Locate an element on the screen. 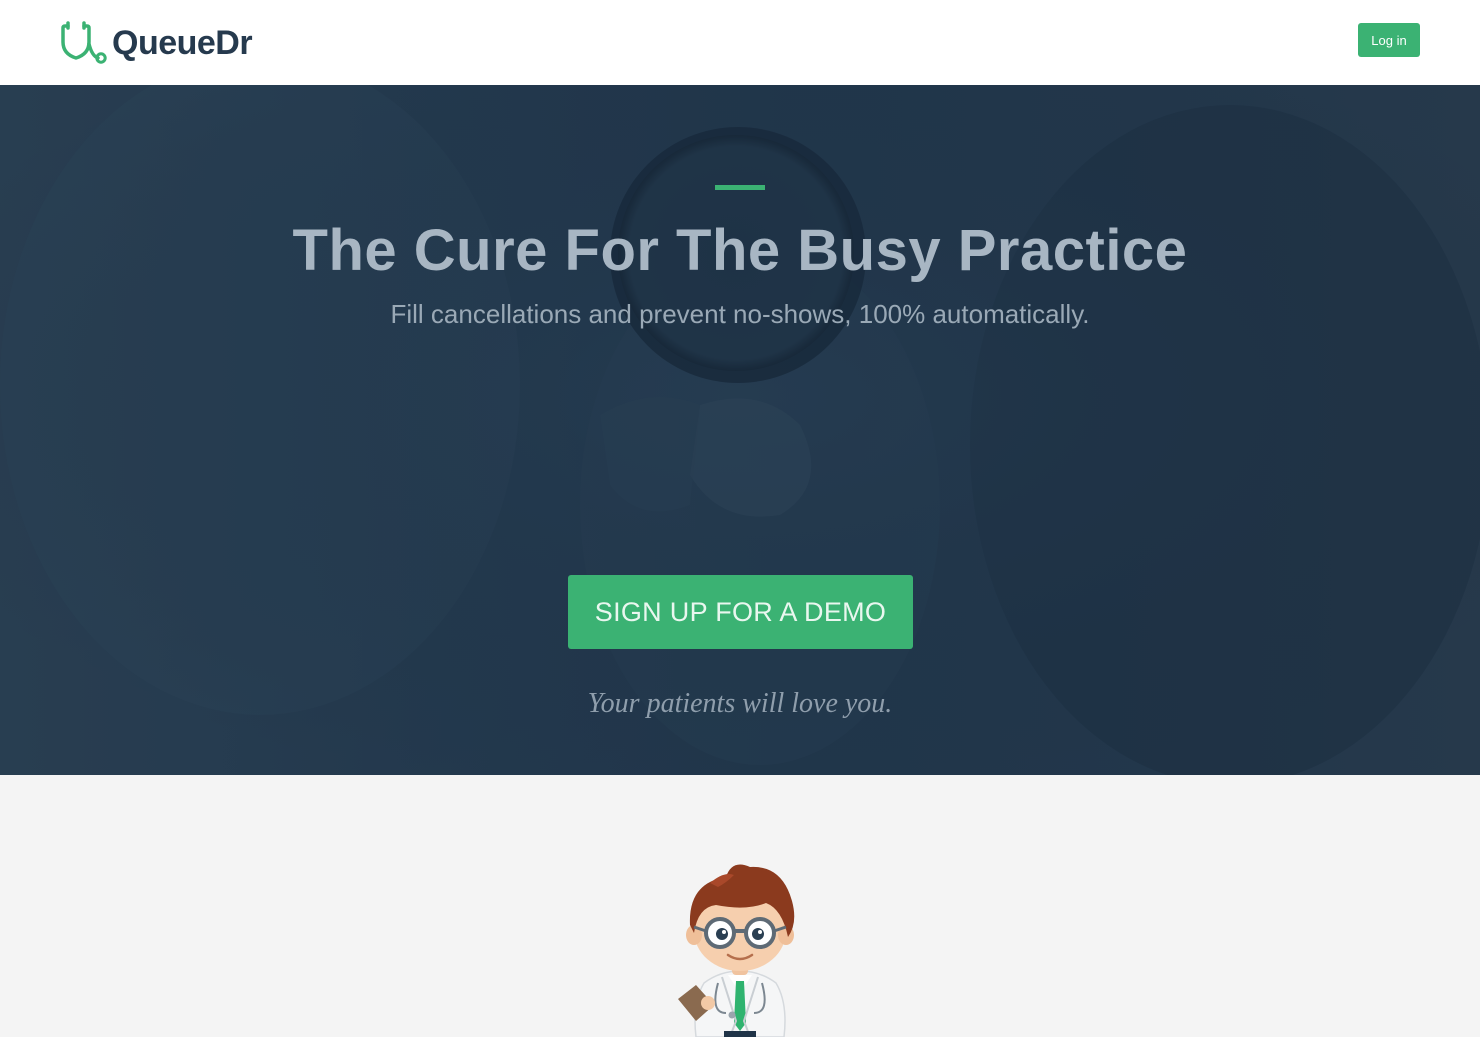 The height and width of the screenshot is (1037, 1480). doctor-mascot-illustration is located at coordinates (736, 950).